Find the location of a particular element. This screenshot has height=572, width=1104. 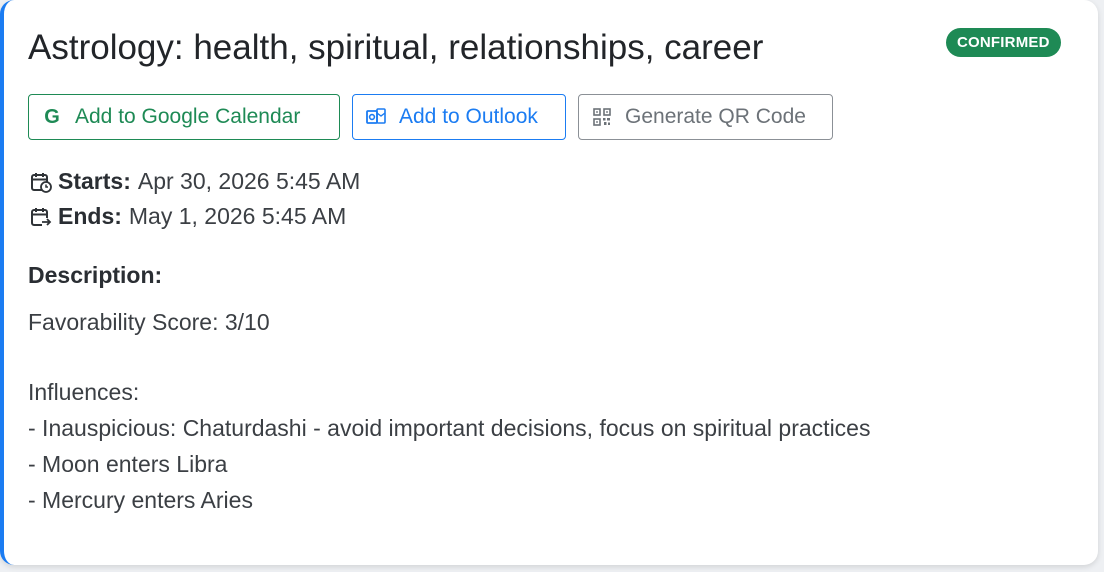

outlook-button-label: Add to Outlook is located at coordinates (468, 116).